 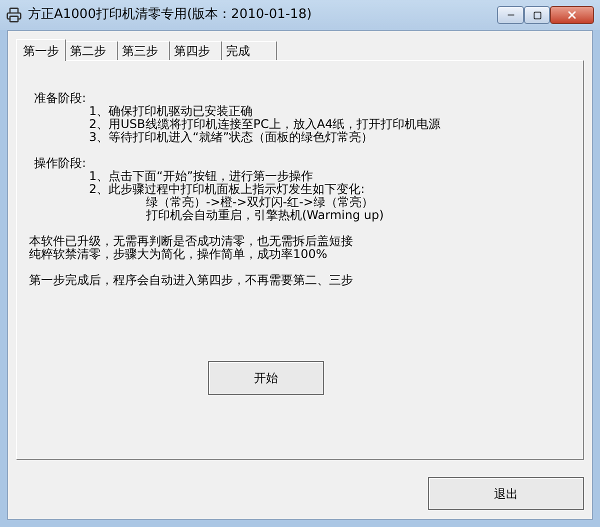 I want to click on text-line: 纯粹软禁清零，步骤大为简化，操作简单，成功率100%, so click(x=178, y=254).